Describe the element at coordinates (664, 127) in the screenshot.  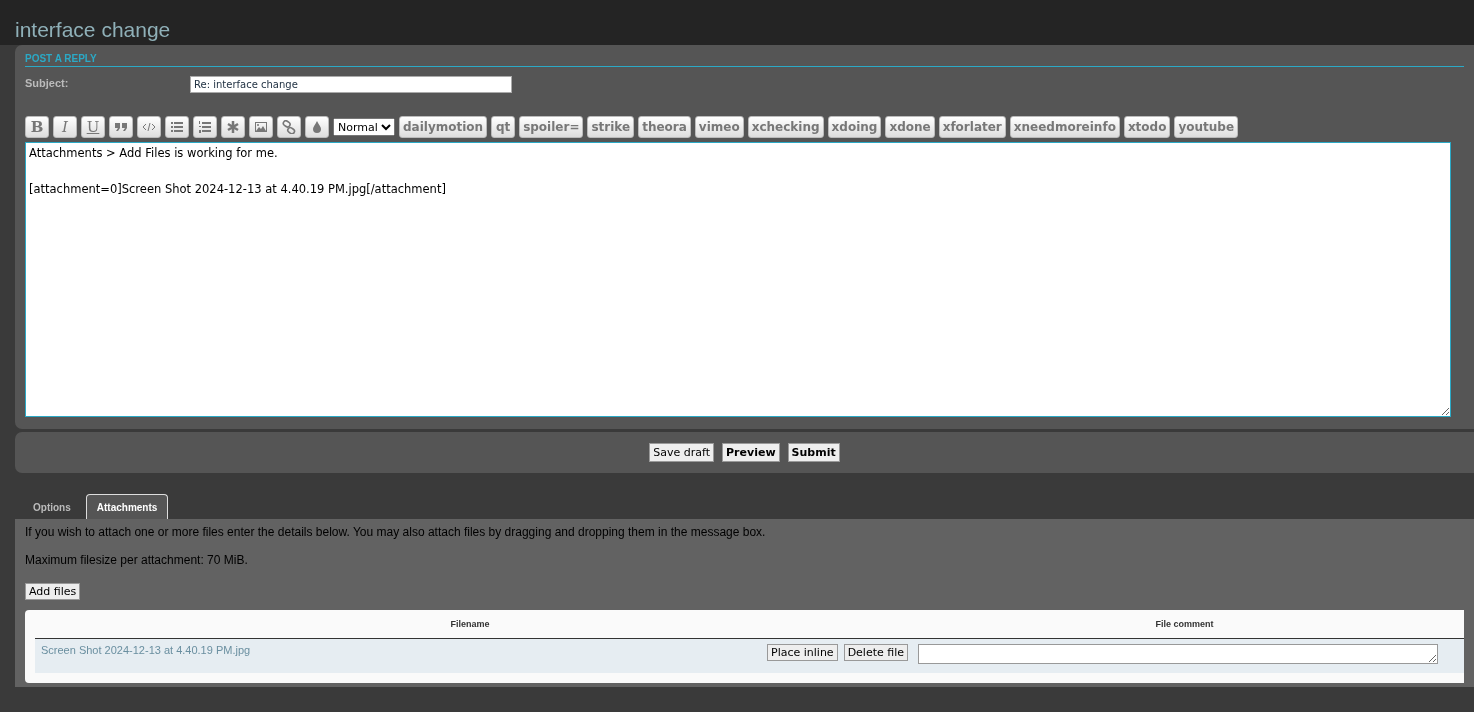
I see `bbcode-button: theora` at that location.